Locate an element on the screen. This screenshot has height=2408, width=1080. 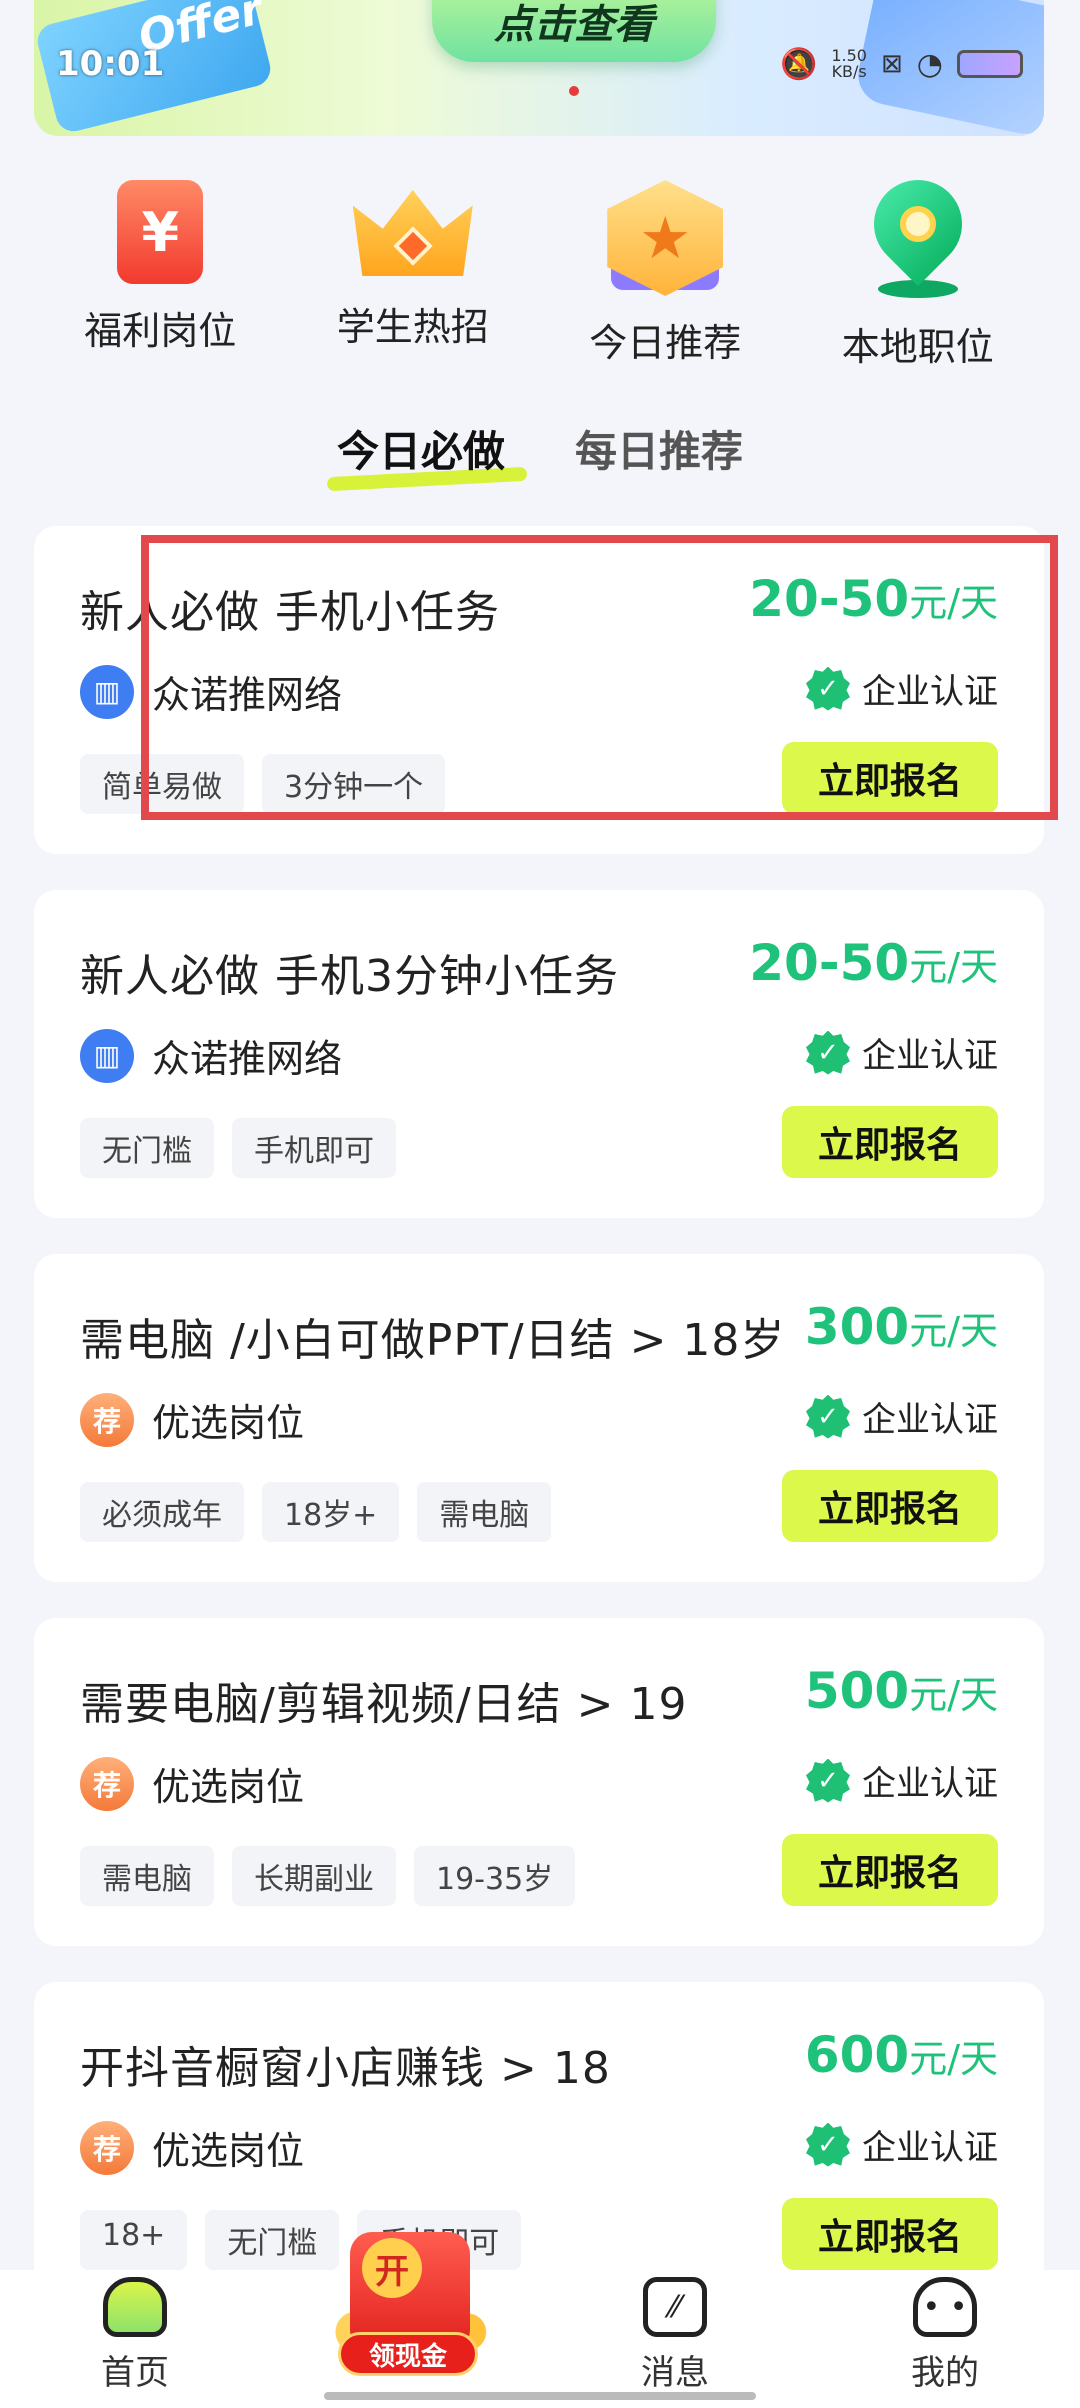
network-speed: 1.50 KB/s is located at coordinates (849, 64).